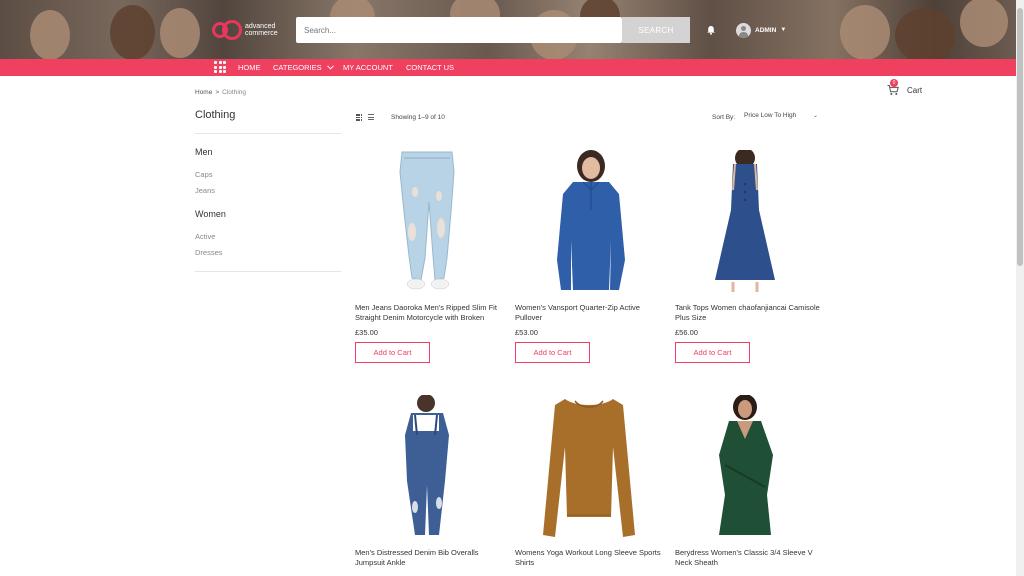  What do you see at coordinates (260, 26) in the screenshot?
I see `logo-text-line1: advanced` at bounding box center [260, 26].